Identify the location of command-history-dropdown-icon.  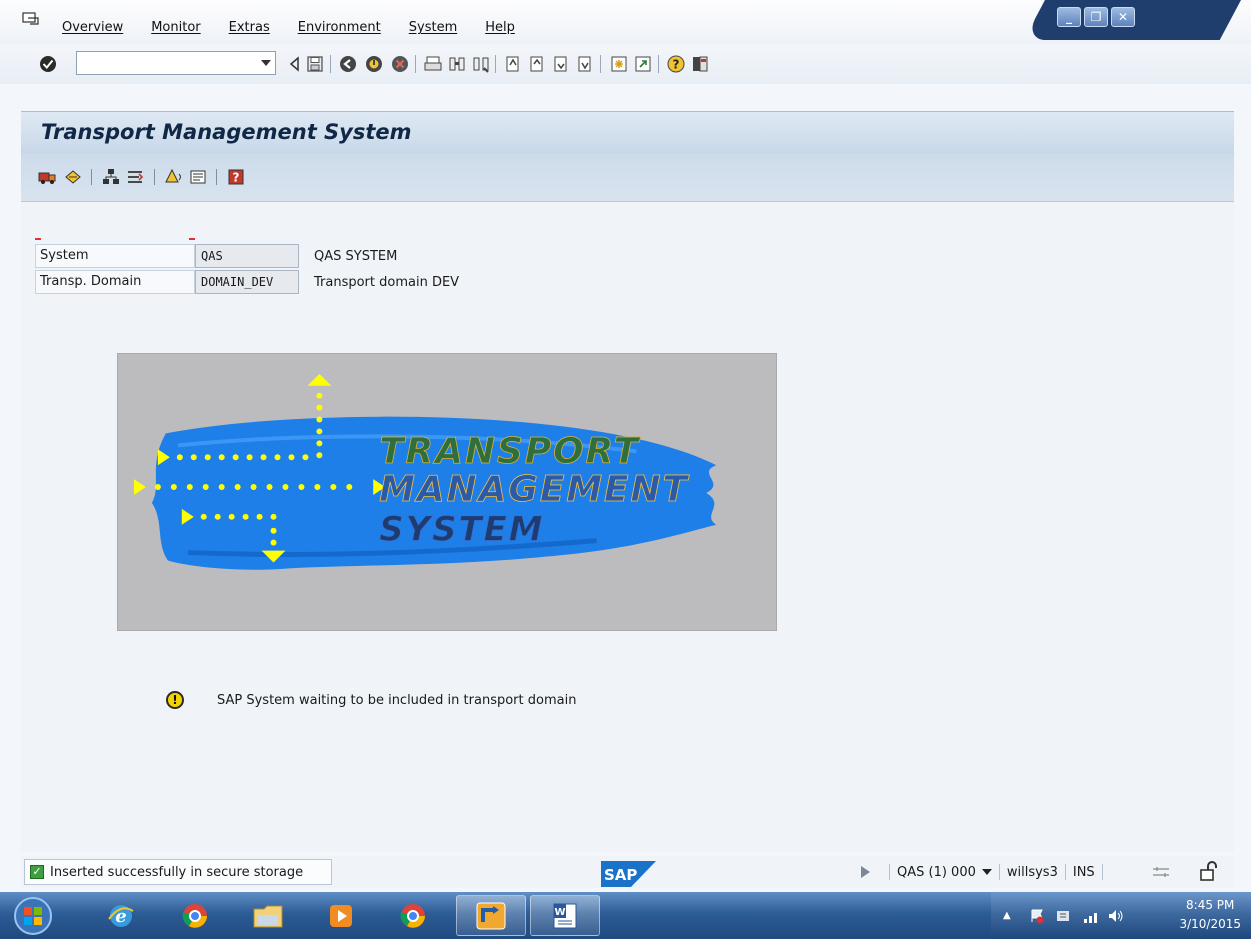
(266, 63).